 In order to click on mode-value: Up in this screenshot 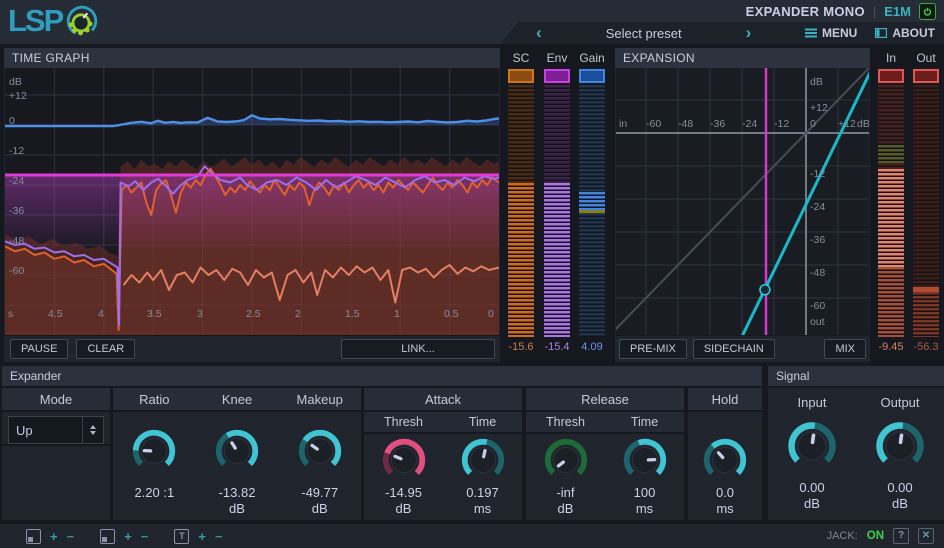, I will do `click(24, 430)`.